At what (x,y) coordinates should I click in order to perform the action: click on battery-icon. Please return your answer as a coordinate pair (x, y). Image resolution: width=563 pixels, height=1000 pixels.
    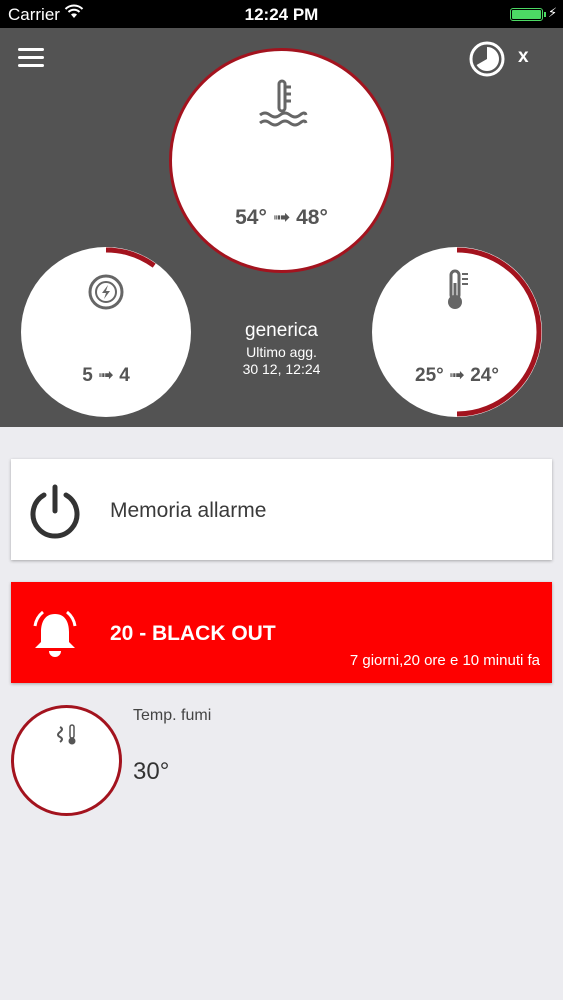
    Looking at the image, I should click on (526, 14).